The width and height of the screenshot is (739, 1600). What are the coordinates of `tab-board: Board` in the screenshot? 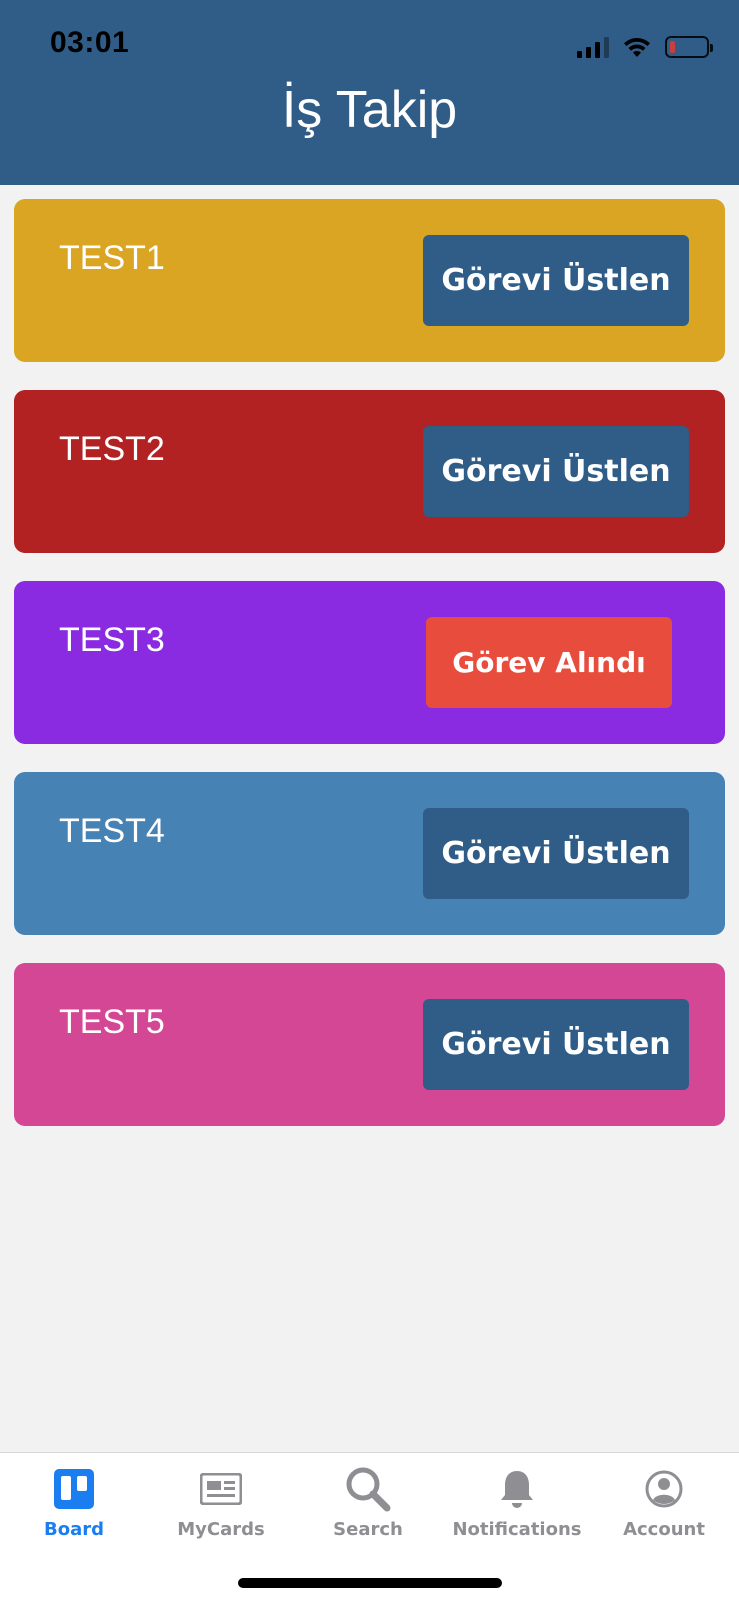 It's located at (74, 1502).